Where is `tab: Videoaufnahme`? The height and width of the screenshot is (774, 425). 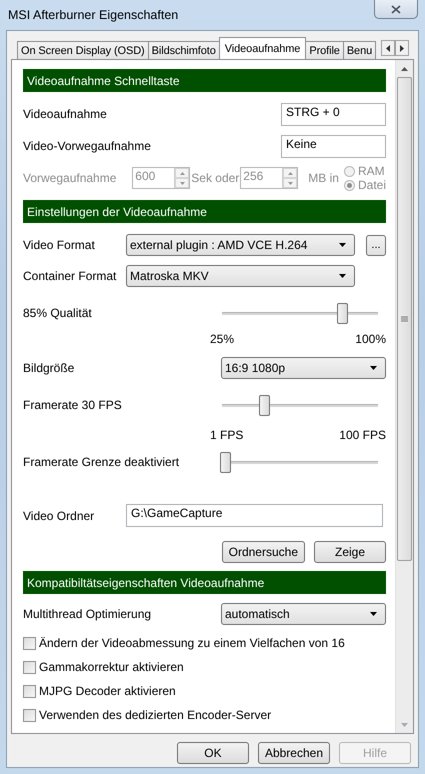
tab: Videoaufnahme is located at coordinates (262, 48).